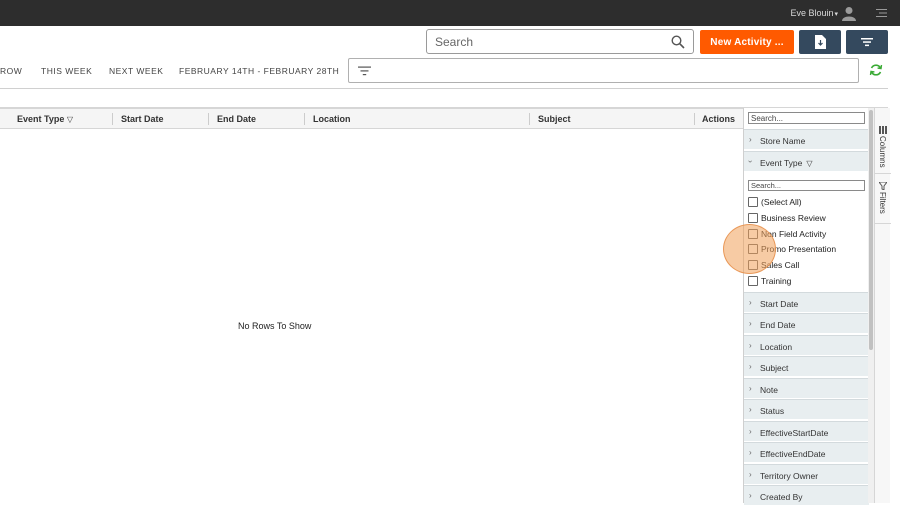 The height and width of the screenshot is (506, 900). I want to click on filter-bar, so click(603, 70).